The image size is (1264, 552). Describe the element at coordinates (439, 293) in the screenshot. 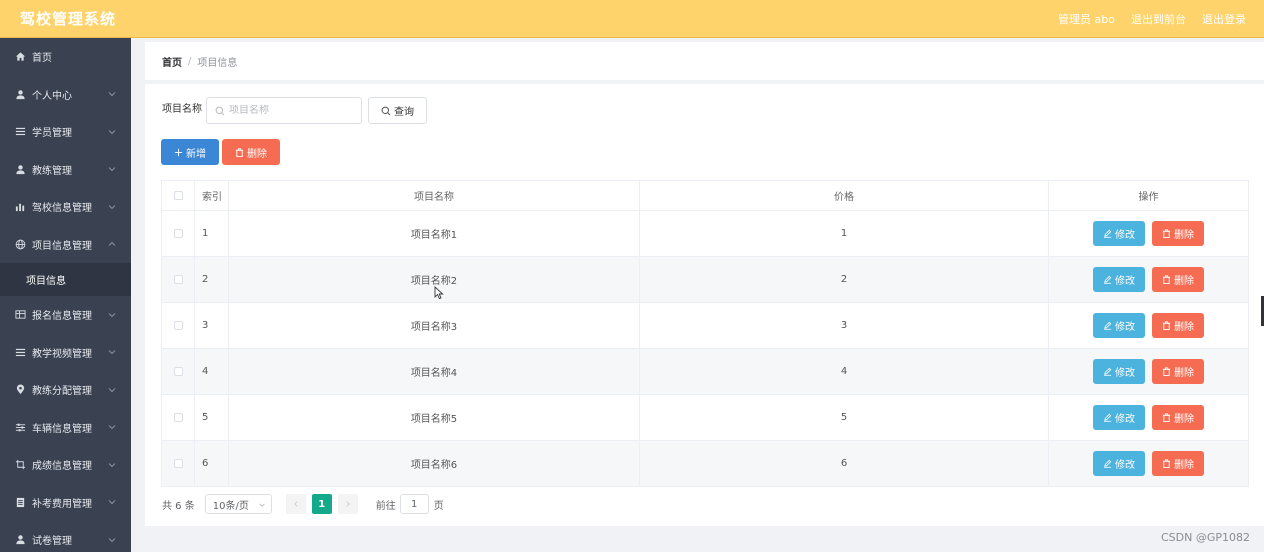

I see `mouse-cursor-icon` at that location.